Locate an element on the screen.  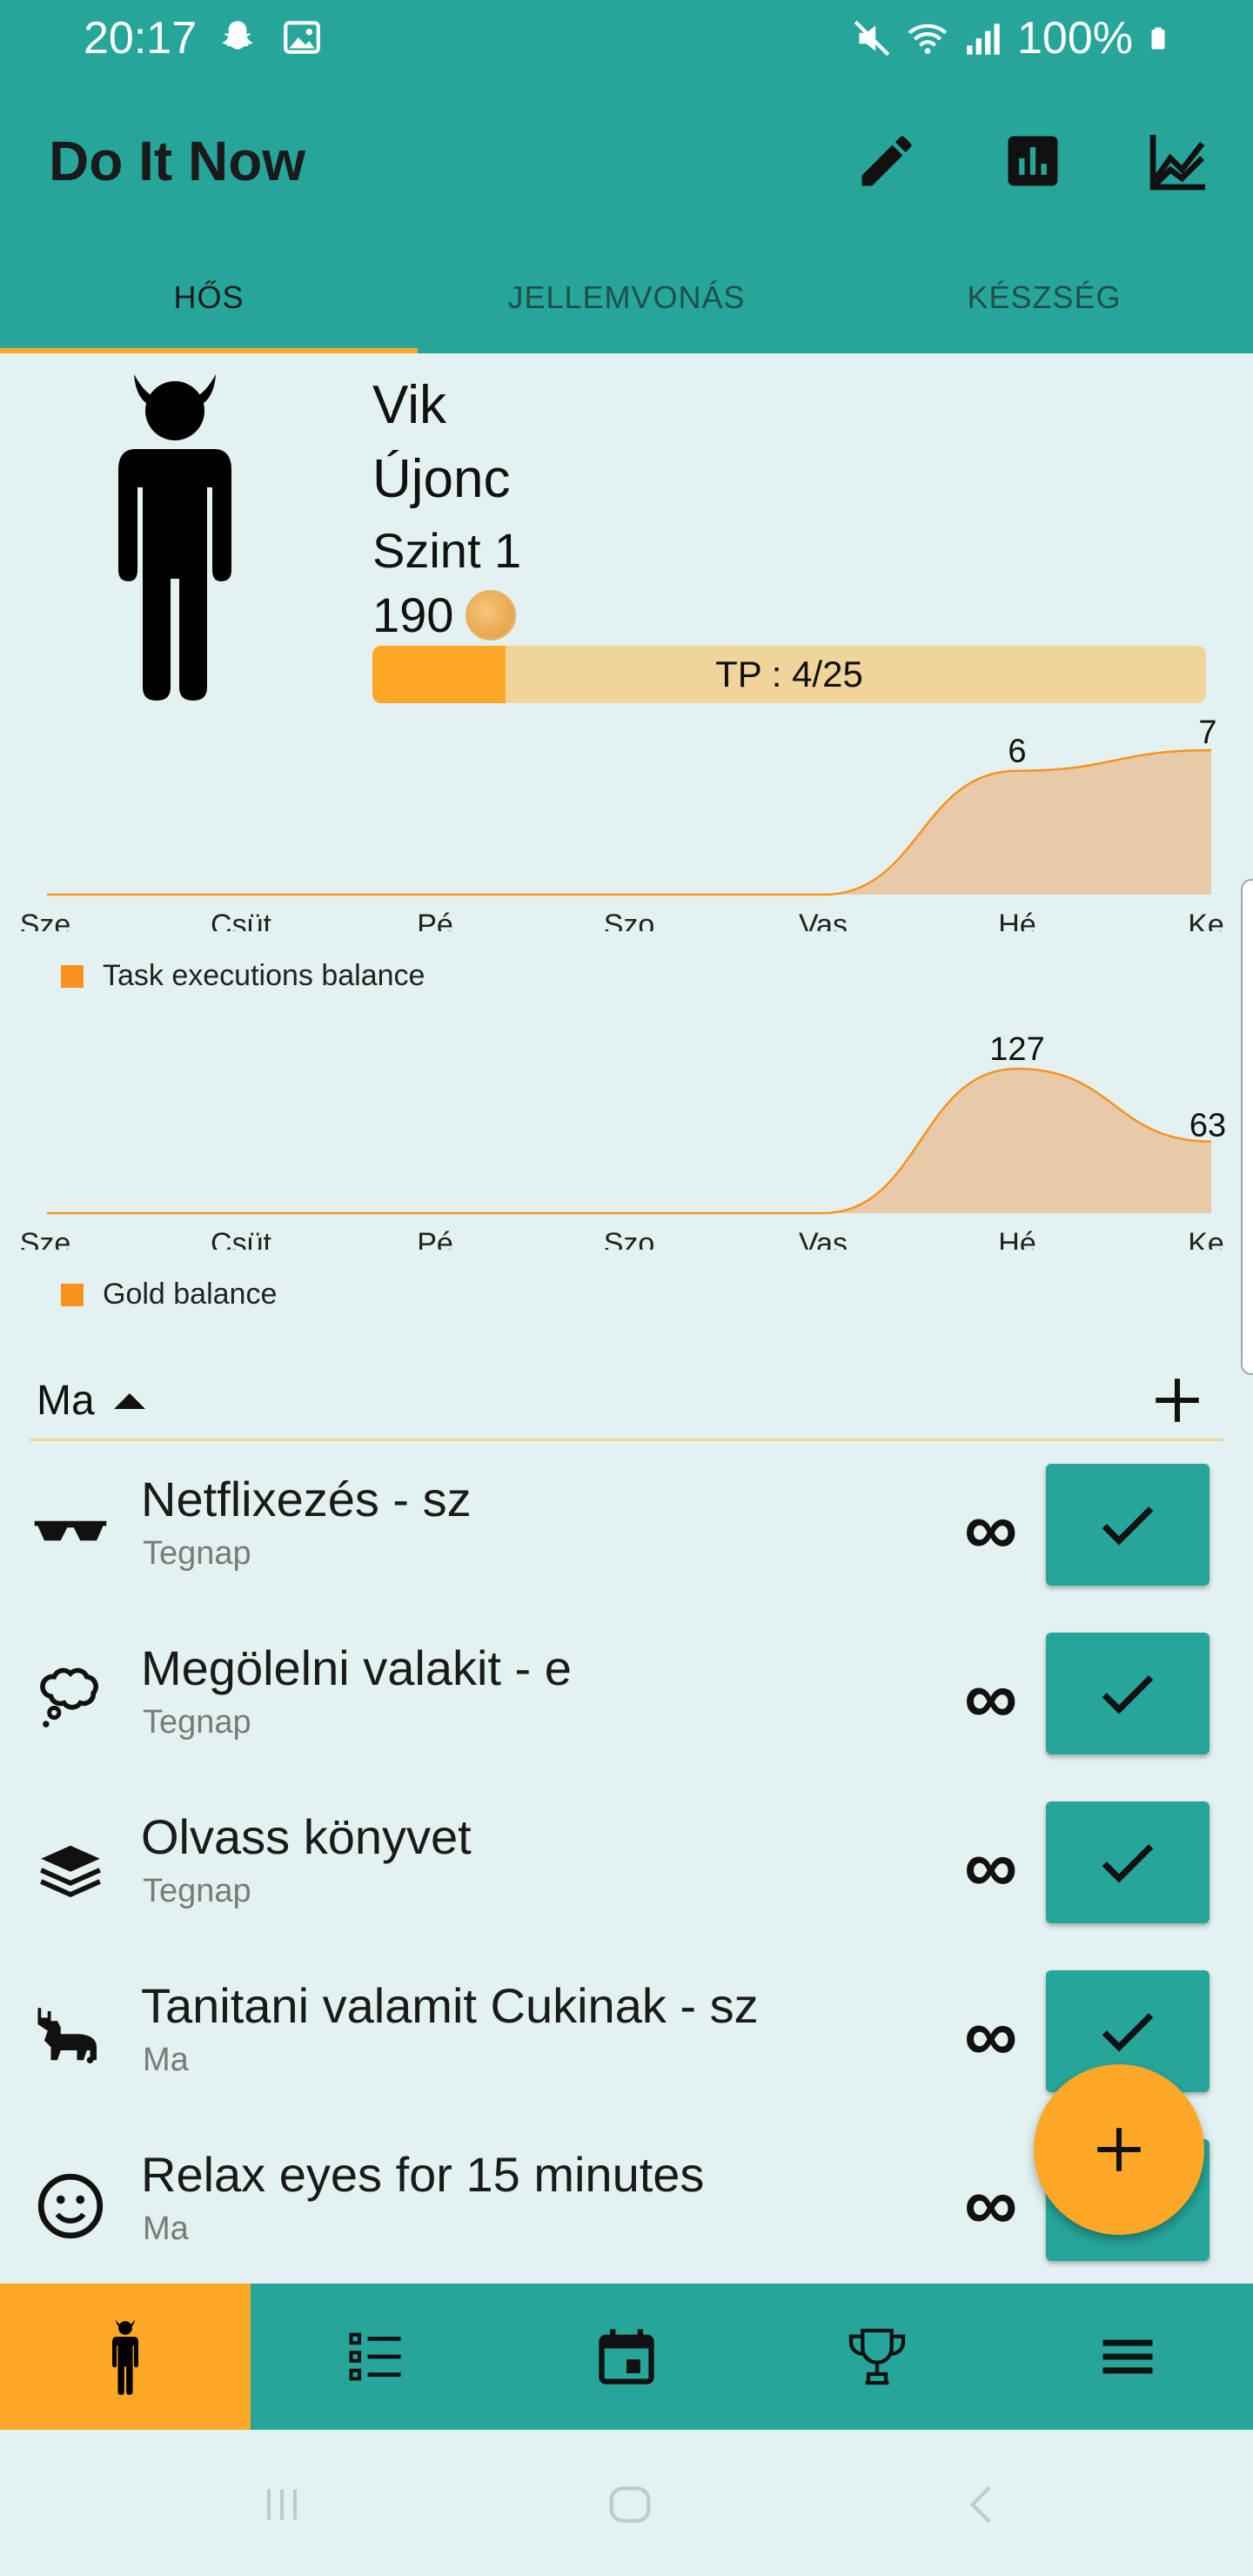
tab-bar: HŐS JELLEMVONÁS KÉSZSÉG is located at coordinates (626, 298).